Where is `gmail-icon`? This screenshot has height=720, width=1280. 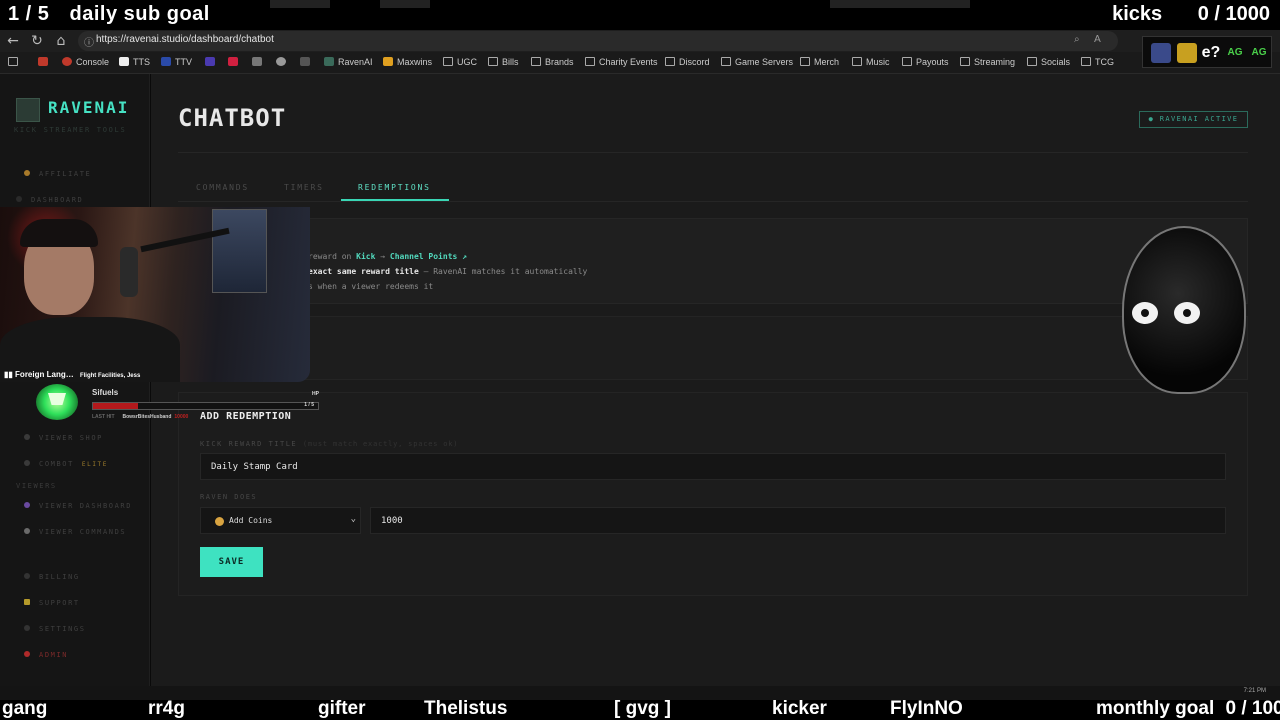 gmail-icon is located at coordinates (45, 62).